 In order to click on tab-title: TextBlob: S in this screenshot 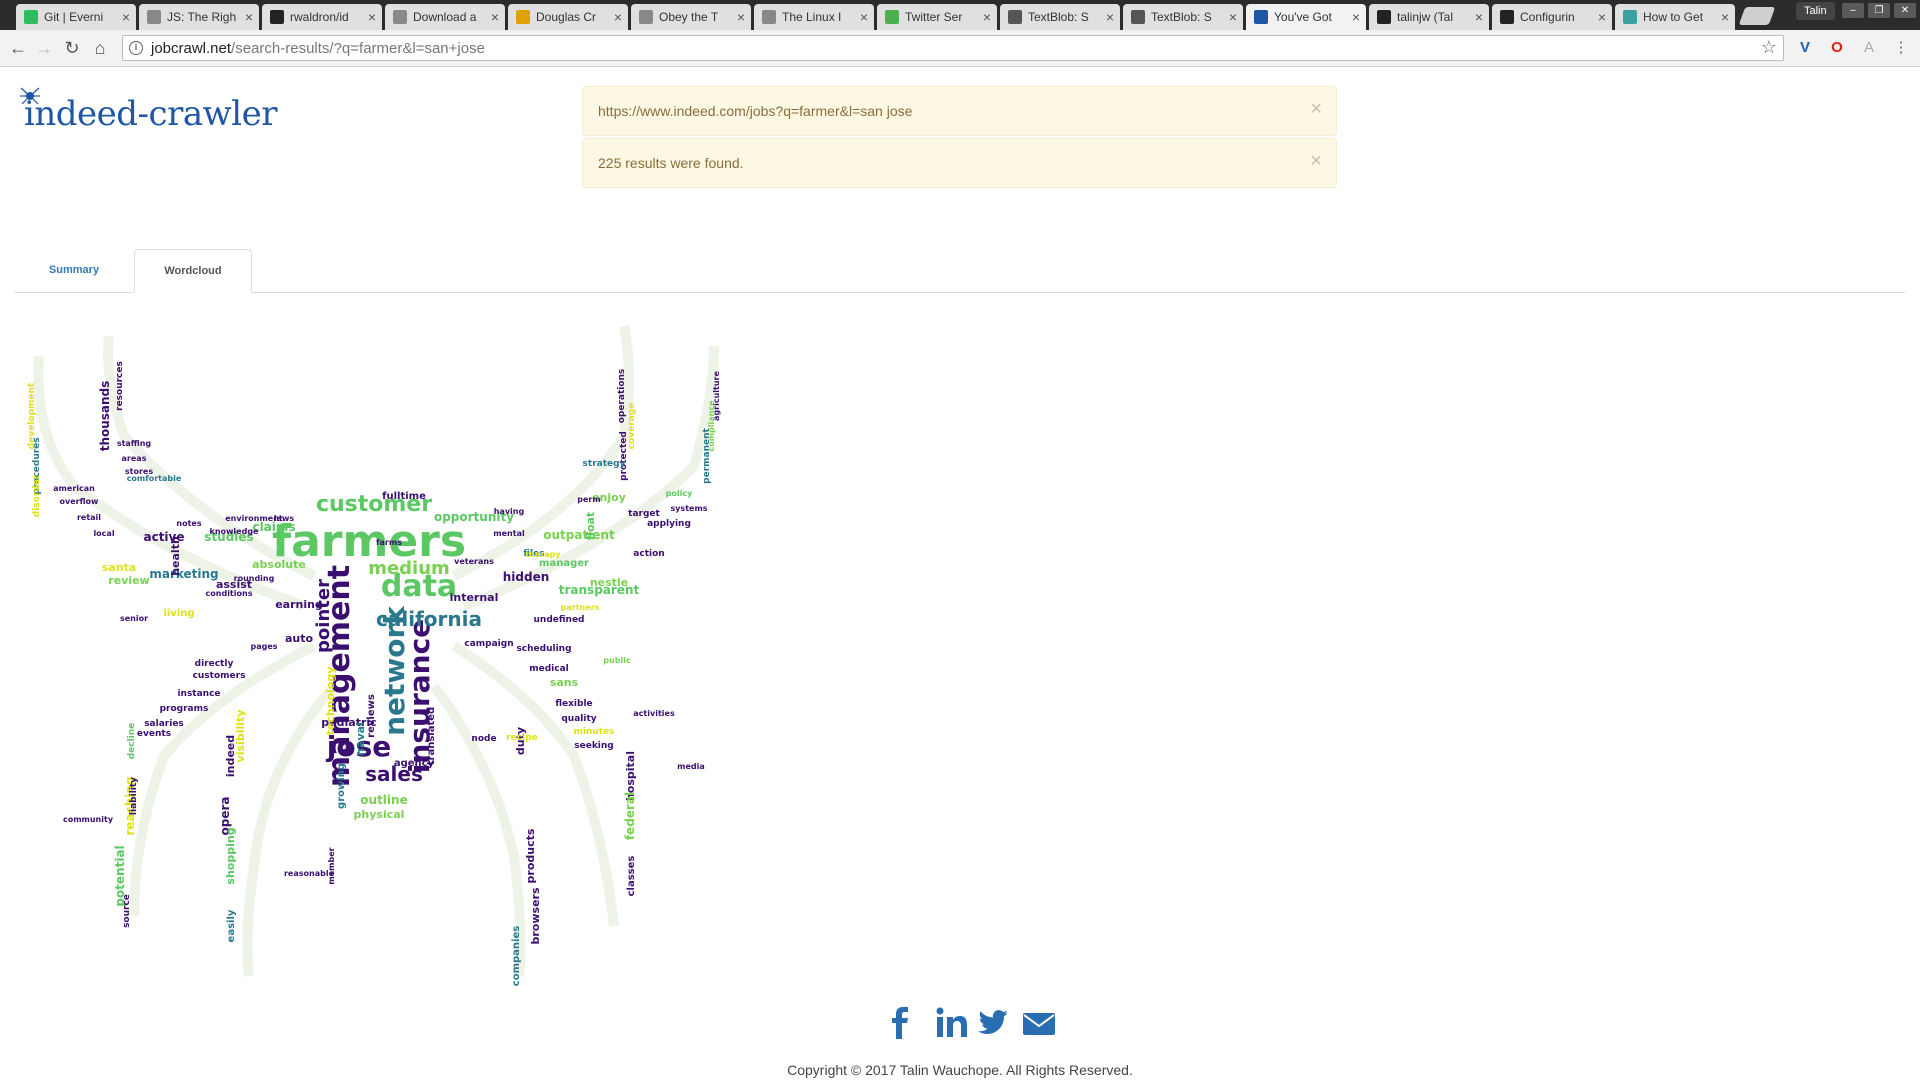, I will do `click(1181, 17)`.